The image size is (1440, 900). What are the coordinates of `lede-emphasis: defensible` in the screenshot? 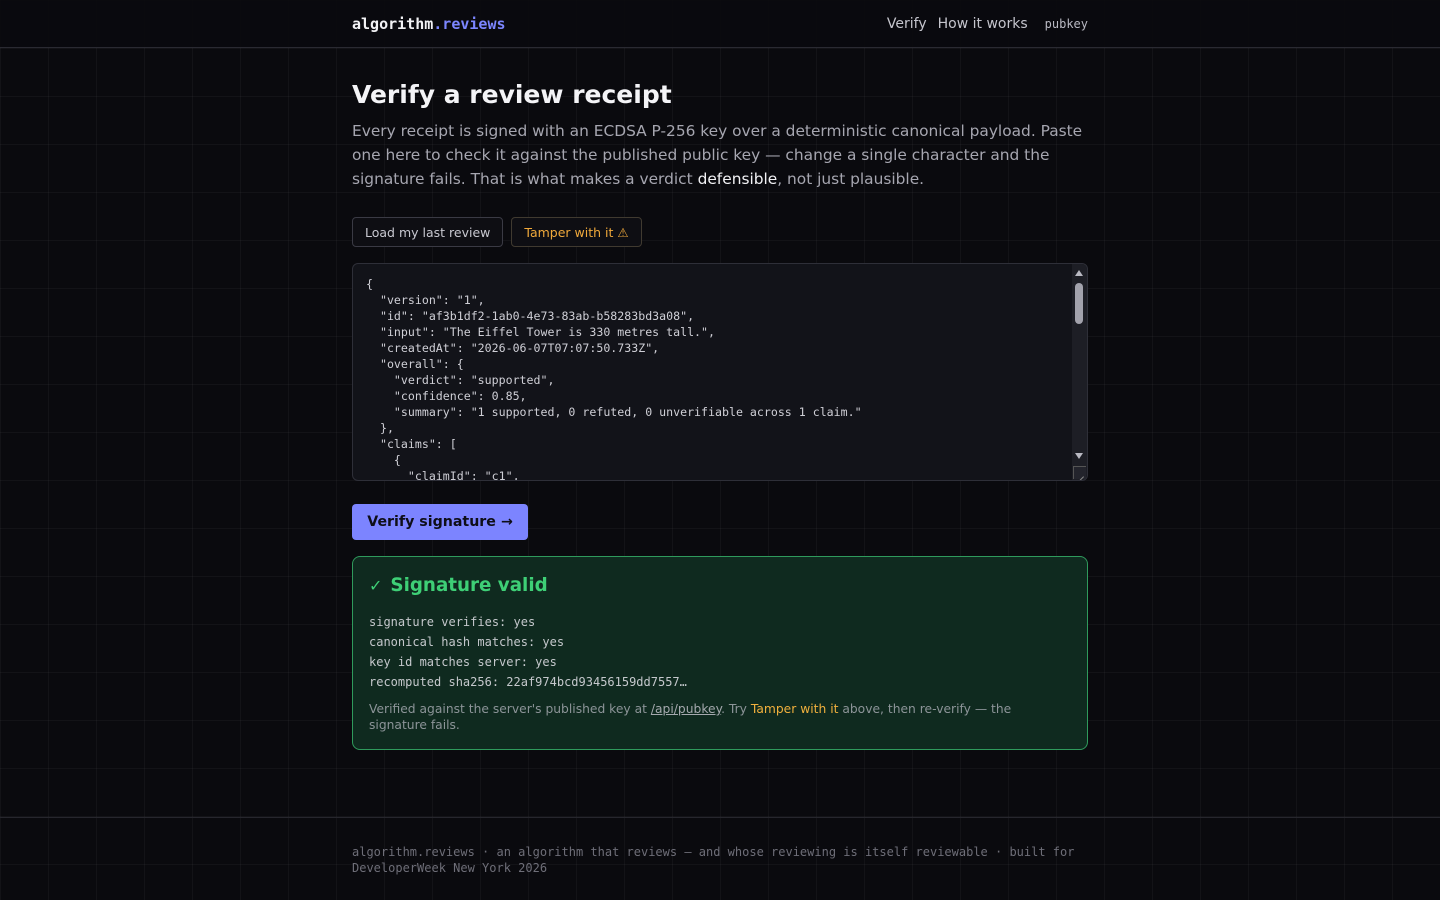 It's located at (737, 179).